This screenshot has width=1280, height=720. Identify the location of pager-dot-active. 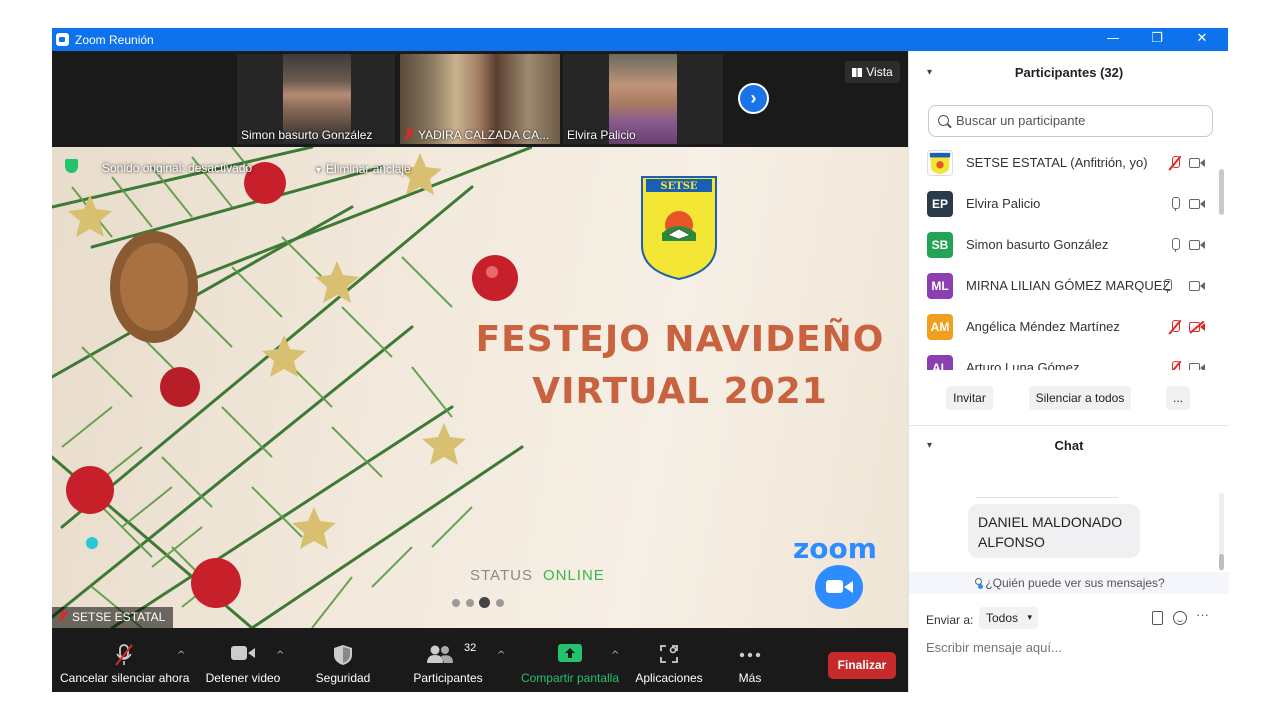
(484, 602).